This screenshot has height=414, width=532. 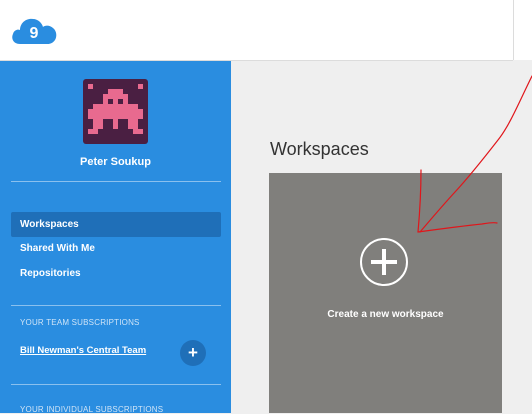 What do you see at coordinates (115, 109) in the screenshot?
I see `space-invader-icon` at bounding box center [115, 109].